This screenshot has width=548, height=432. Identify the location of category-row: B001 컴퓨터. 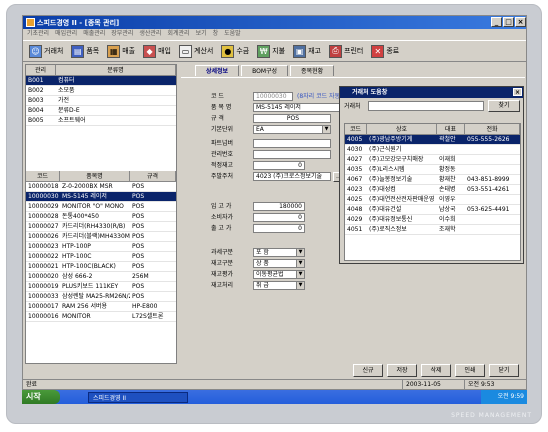
(101, 81).